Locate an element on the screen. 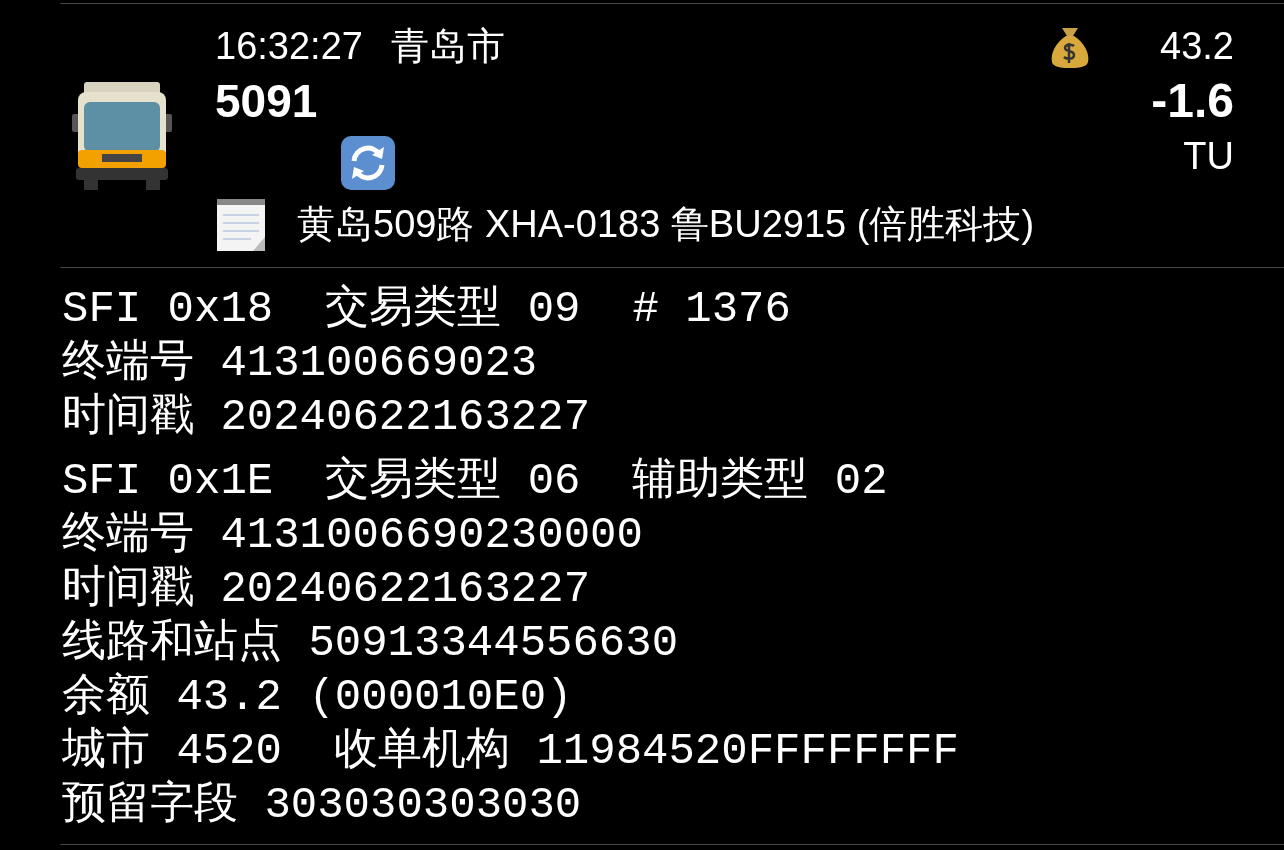  record-field: 余额 43.2 (000010E0) is located at coordinates (317, 697).